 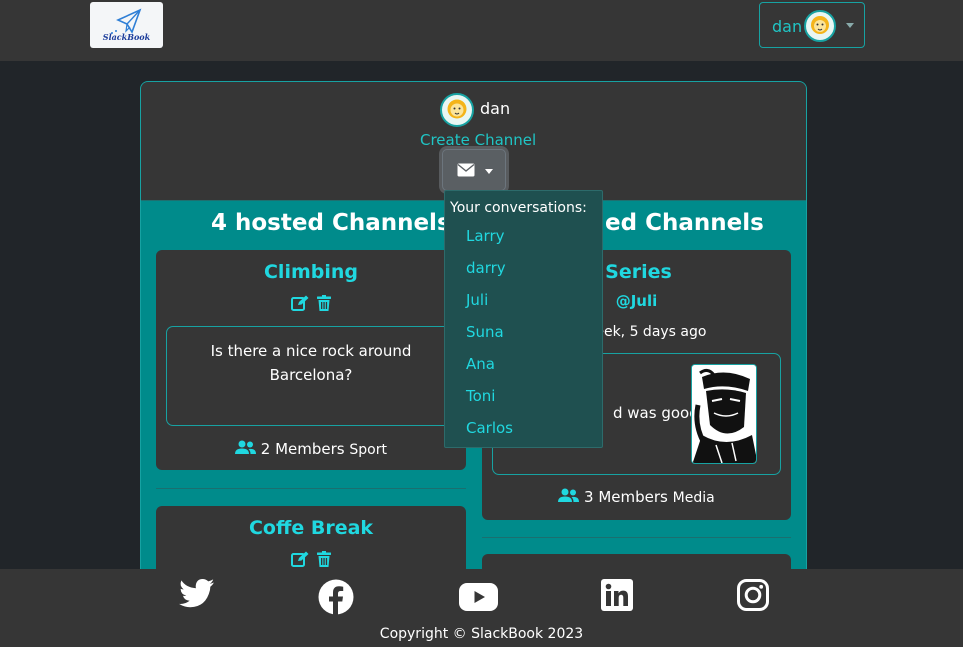 I want to click on user-menu-button: dan, so click(x=812, y=25).